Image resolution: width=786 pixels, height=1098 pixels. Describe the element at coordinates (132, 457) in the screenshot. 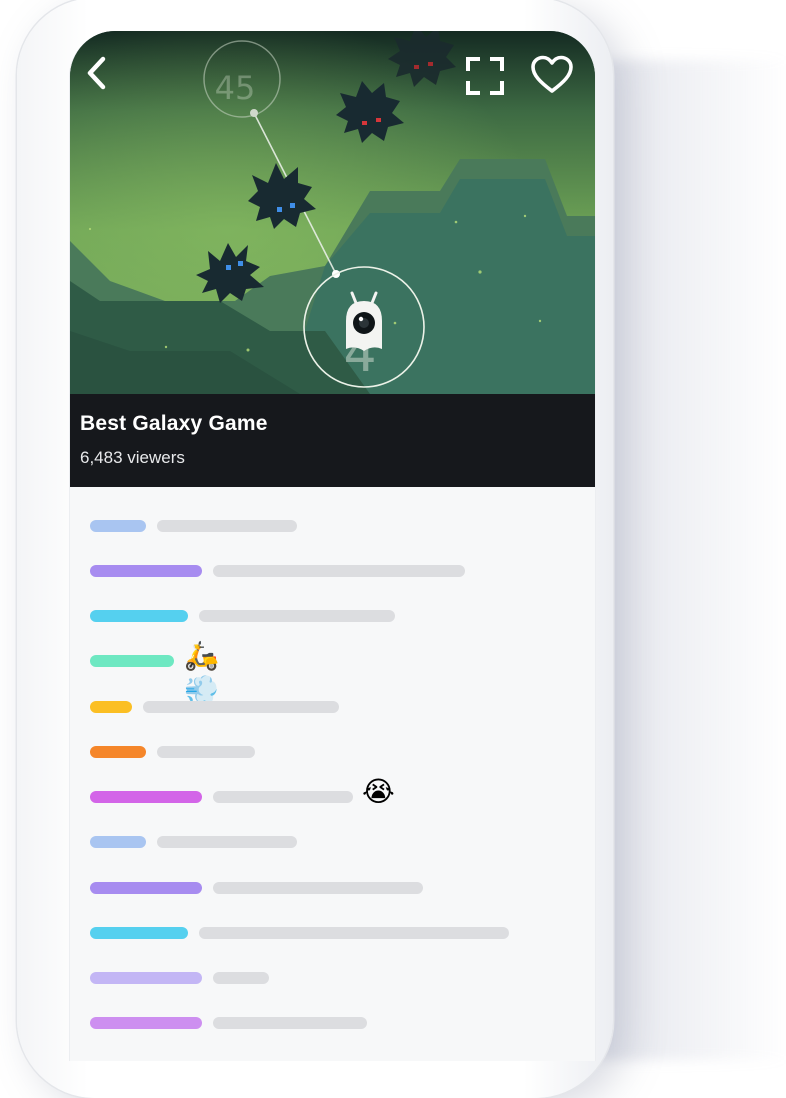

I see `viewer-count: 6,483 viewers` at that location.